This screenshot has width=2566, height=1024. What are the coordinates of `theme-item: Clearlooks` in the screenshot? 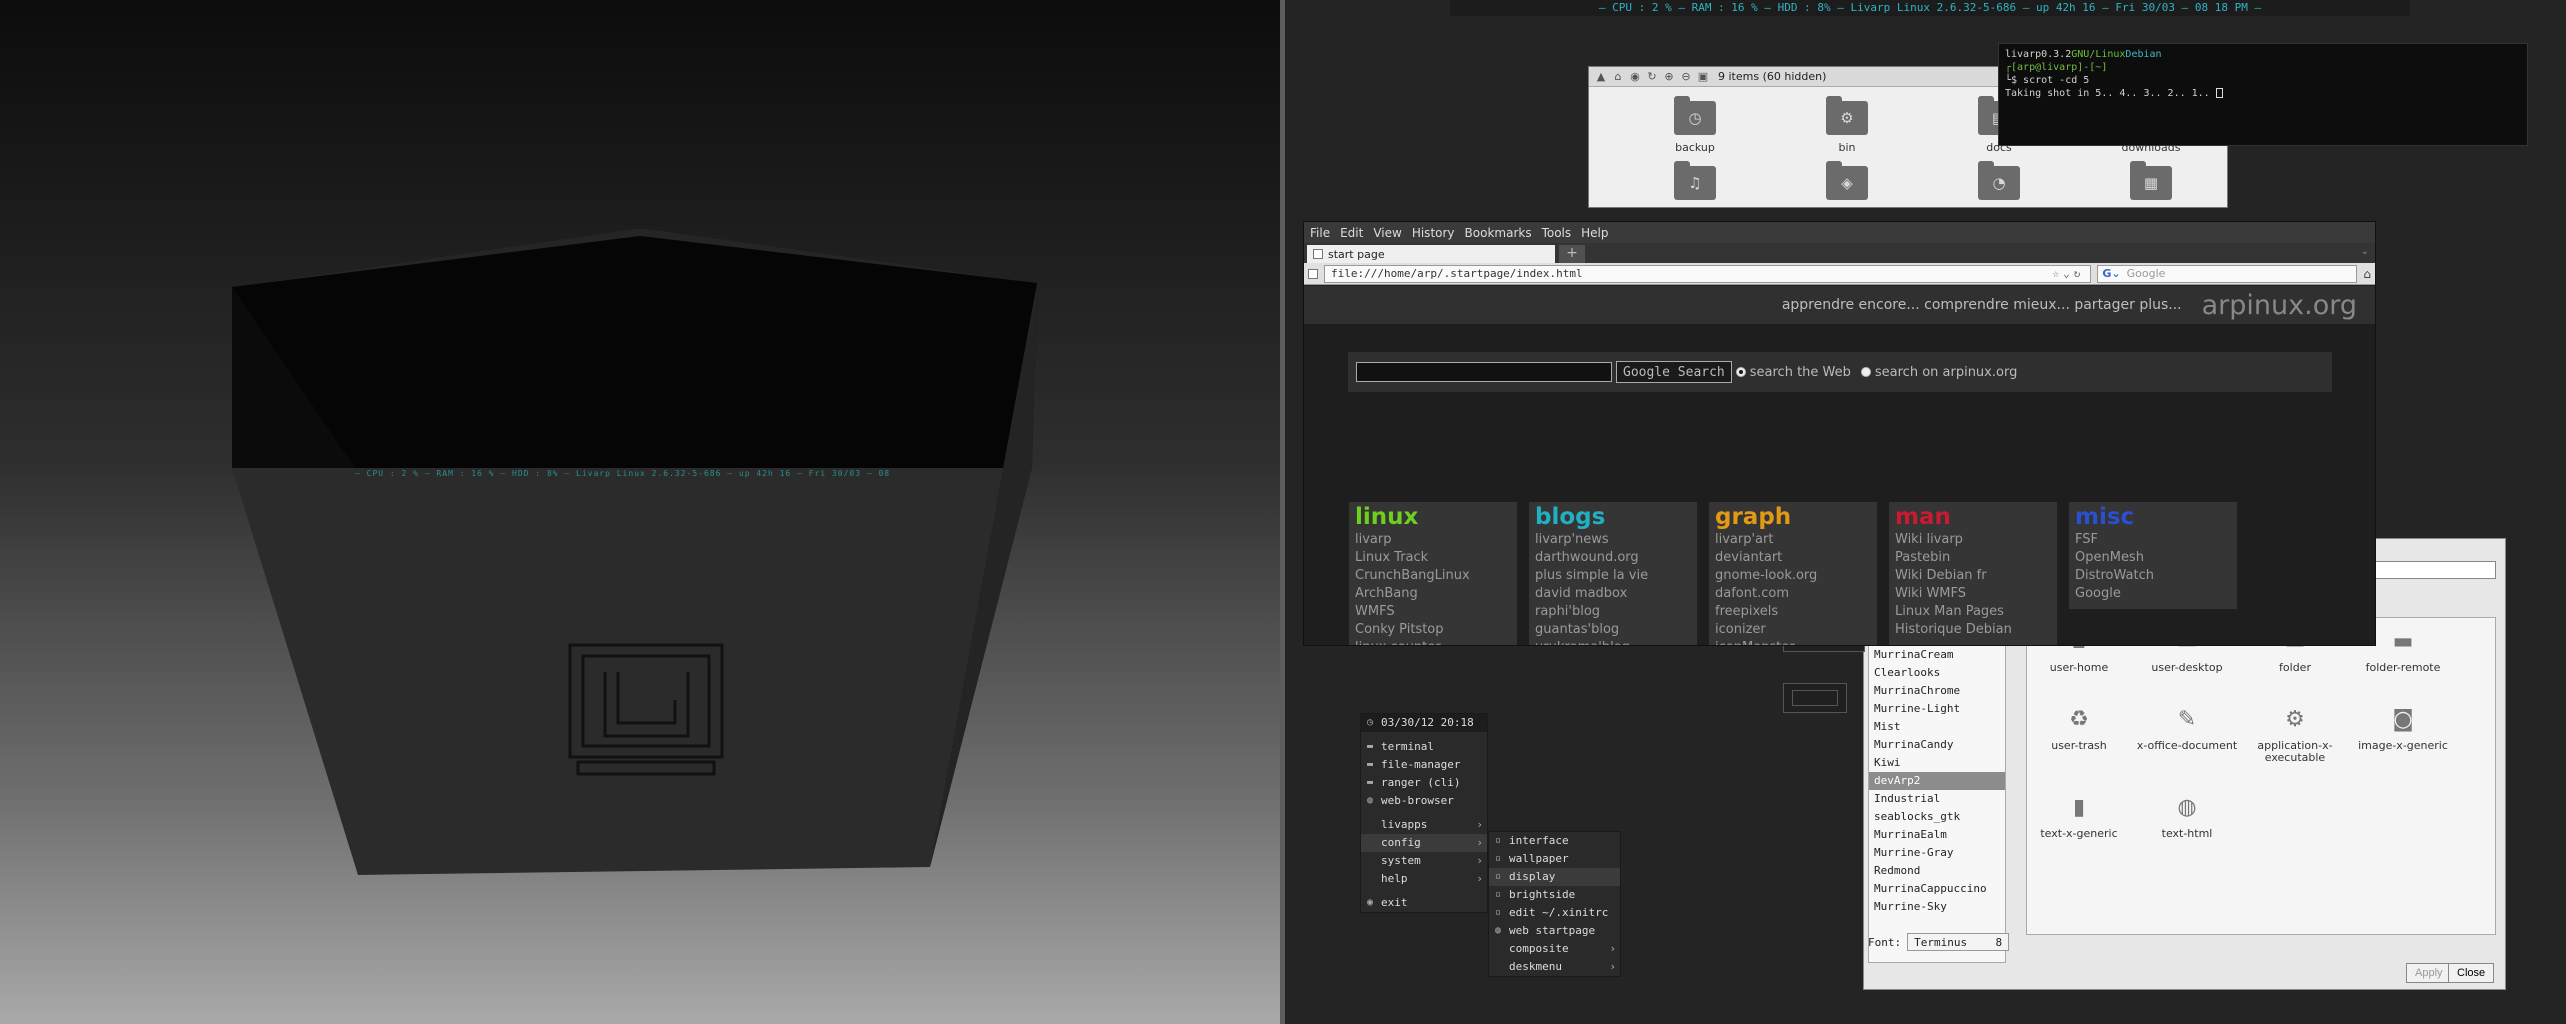 It's located at (1937, 673).